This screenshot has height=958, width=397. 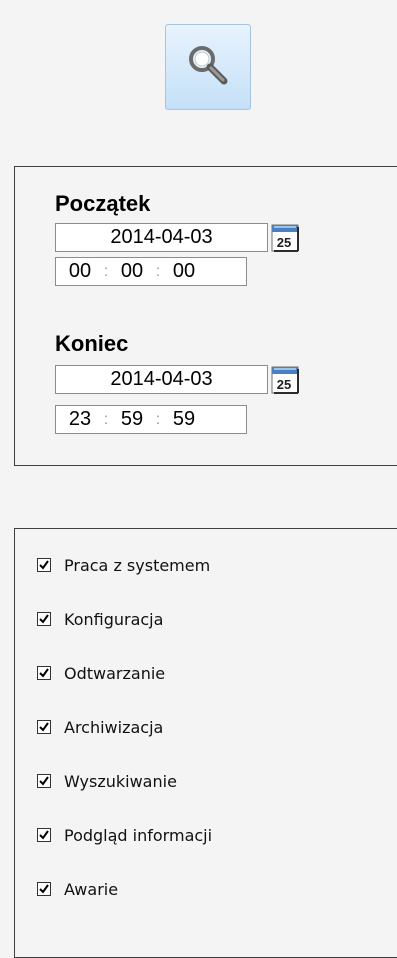 I want to click on filter-label: Awarie, so click(x=91, y=889).